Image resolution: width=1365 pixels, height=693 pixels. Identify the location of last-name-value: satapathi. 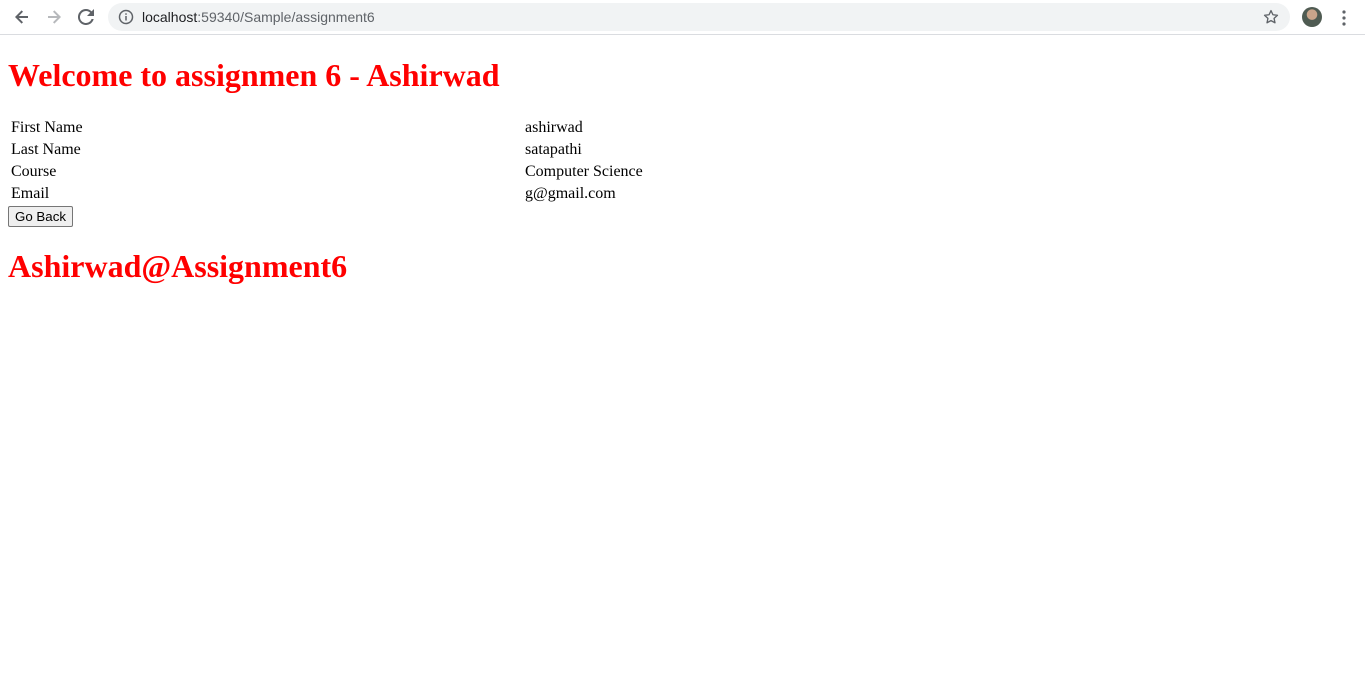
(553, 149).